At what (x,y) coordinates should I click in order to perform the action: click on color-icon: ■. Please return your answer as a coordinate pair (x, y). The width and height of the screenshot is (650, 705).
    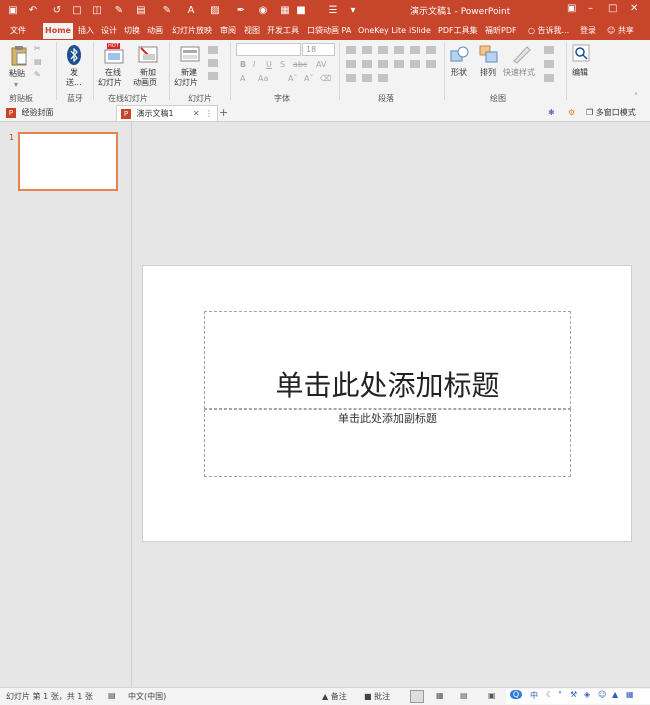
    Looking at the image, I should click on (301, 11).